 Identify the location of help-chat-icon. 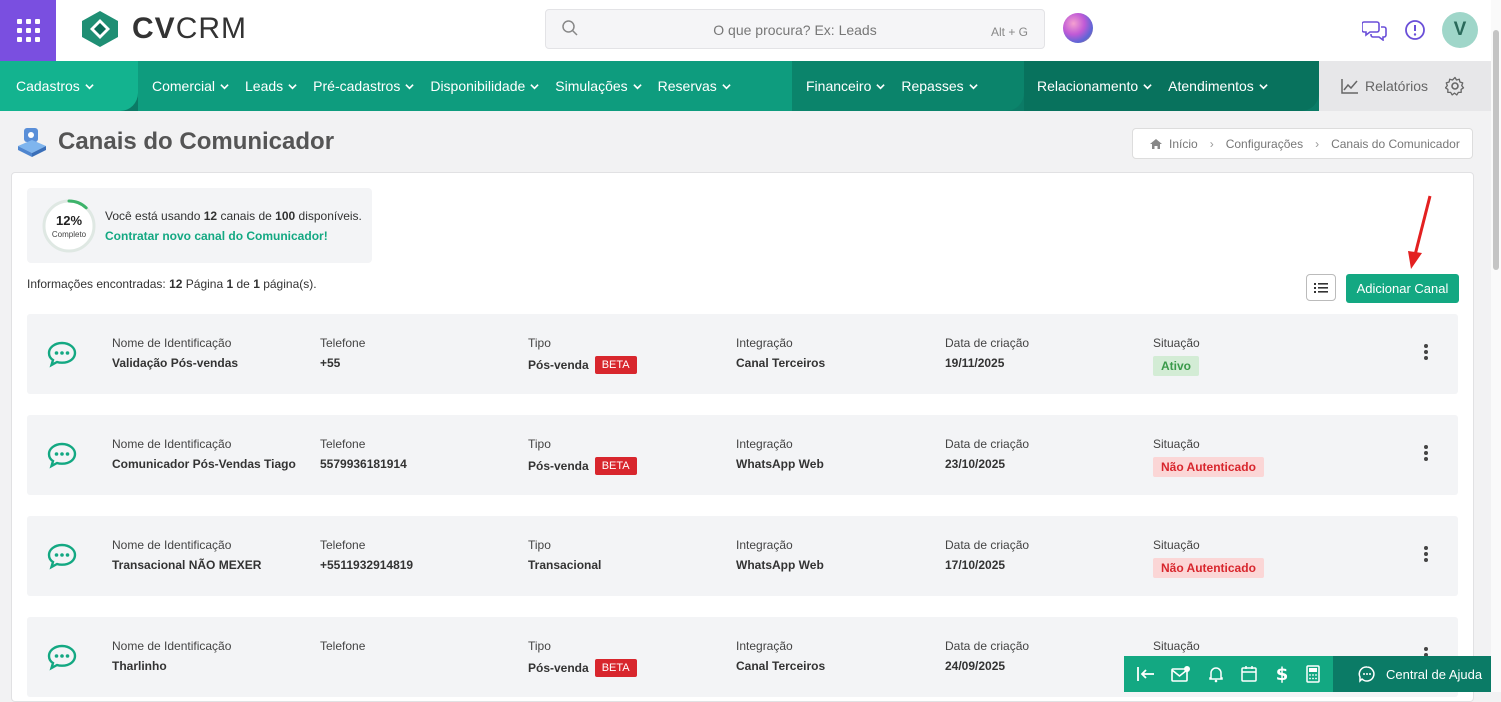
(1366, 674).